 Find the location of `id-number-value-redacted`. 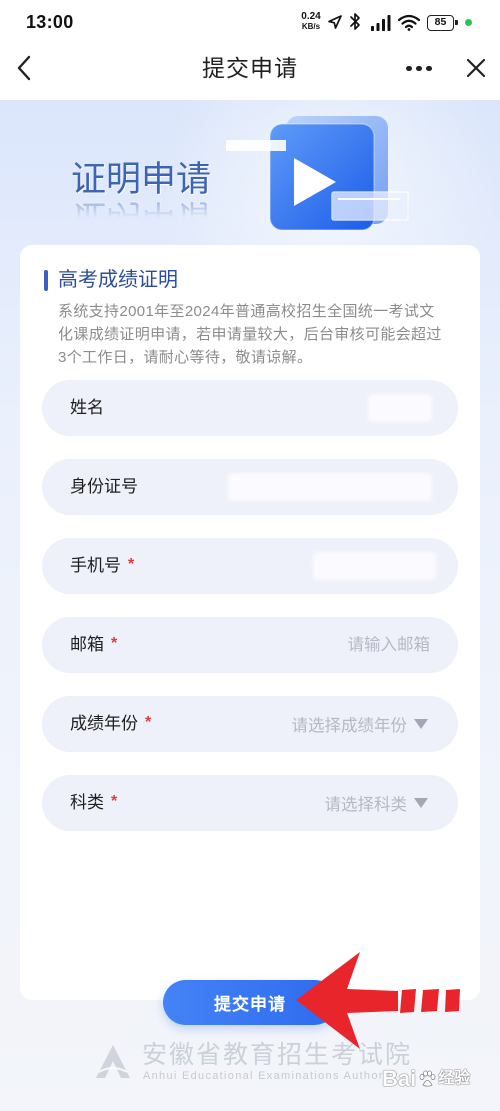

id-number-value-redacted is located at coordinates (330, 487).